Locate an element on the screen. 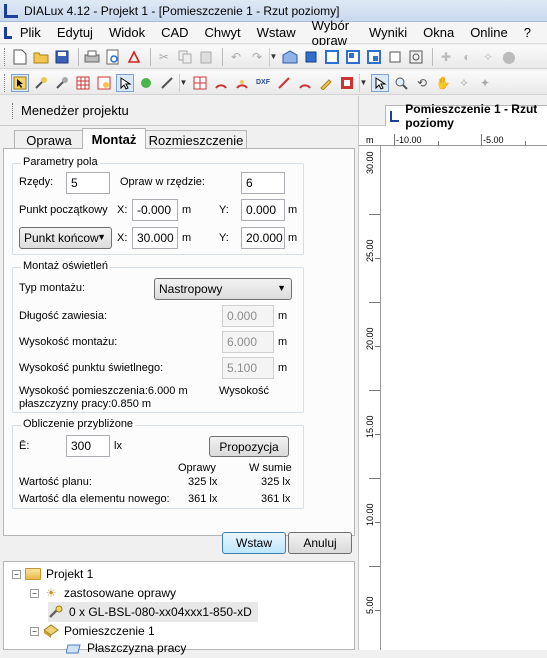  tree-item-project: − Projekt 1 is located at coordinates (52, 574).